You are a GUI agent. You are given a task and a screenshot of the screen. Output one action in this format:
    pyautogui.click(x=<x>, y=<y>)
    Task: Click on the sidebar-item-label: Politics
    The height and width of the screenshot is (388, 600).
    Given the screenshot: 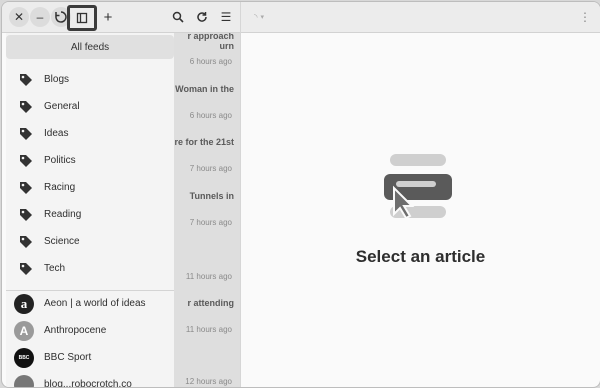 What is the action you would take?
    pyautogui.click(x=60, y=160)
    